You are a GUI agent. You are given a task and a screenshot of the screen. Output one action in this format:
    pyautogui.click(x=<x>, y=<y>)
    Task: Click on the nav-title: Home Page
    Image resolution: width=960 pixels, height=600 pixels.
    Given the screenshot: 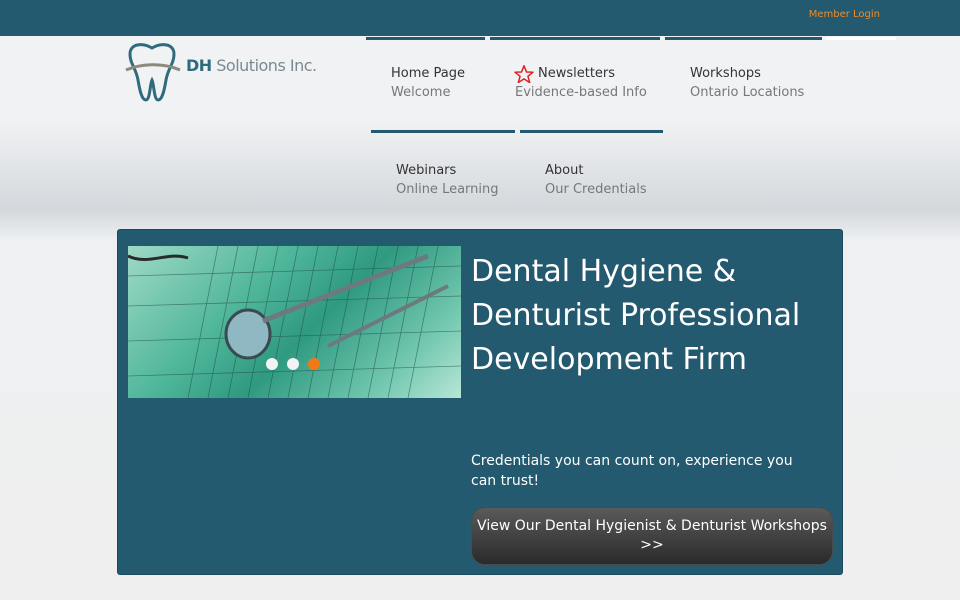 What is the action you would take?
    pyautogui.click(x=428, y=73)
    